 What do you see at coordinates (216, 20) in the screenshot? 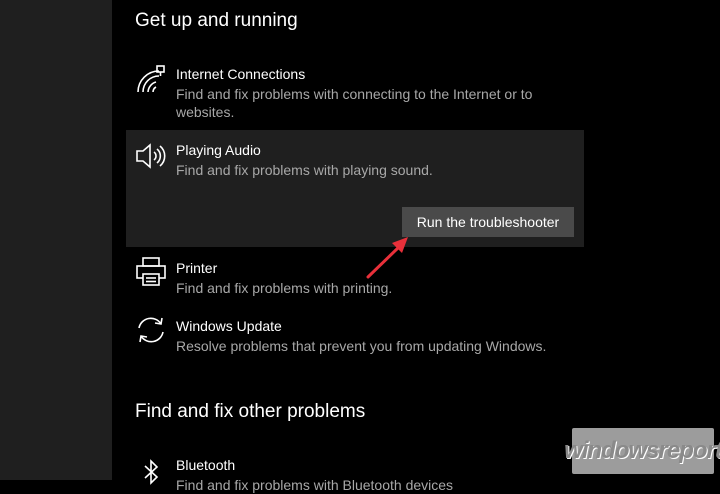
I see `section-title-get-up-and-running: Get up and running` at bounding box center [216, 20].